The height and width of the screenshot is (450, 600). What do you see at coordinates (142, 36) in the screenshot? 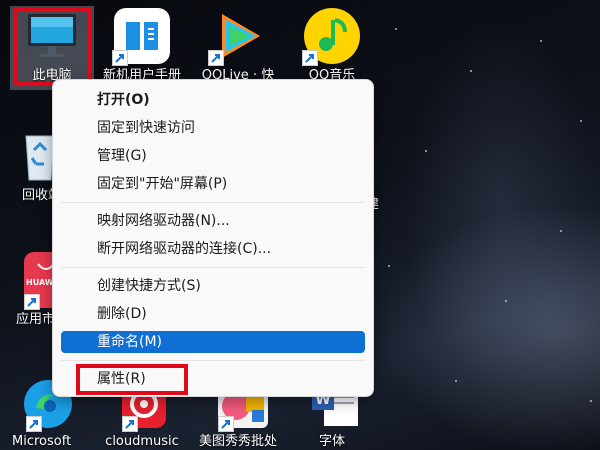
I see `book-icon` at bounding box center [142, 36].